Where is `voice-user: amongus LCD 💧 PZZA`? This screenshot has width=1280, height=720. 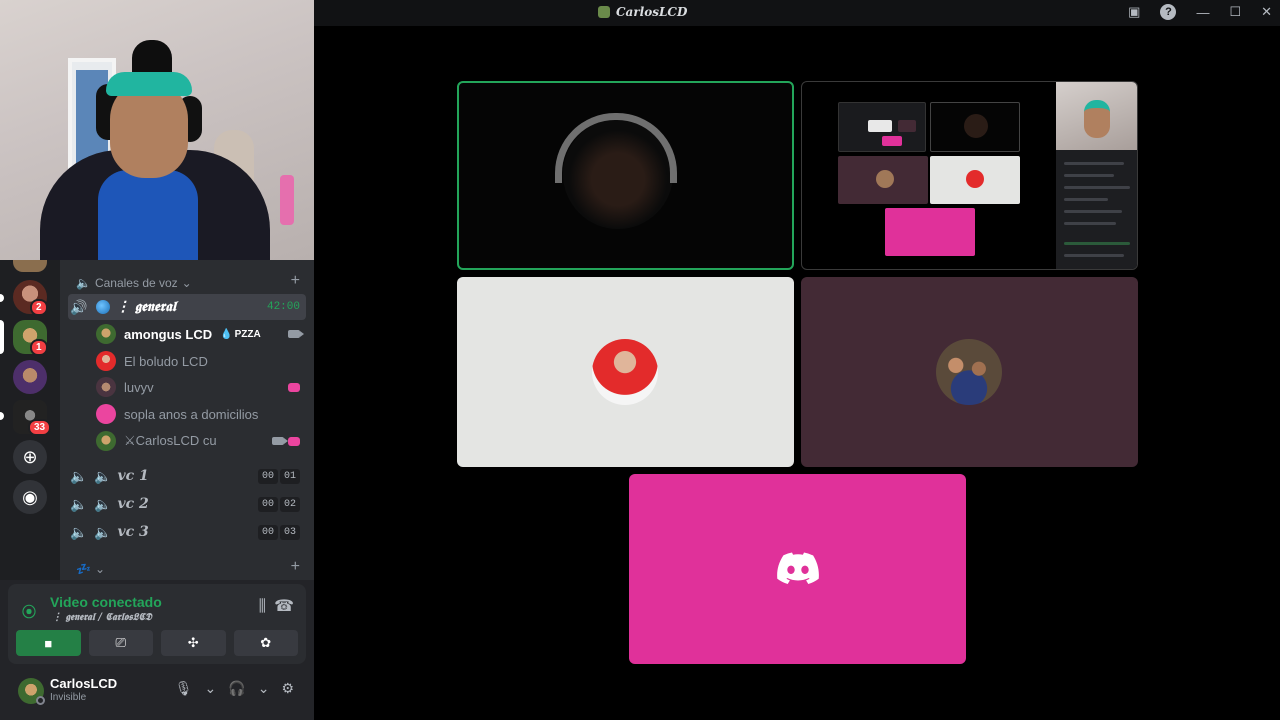
voice-user: amongus LCD 💧 PZZA is located at coordinates (201, 334).